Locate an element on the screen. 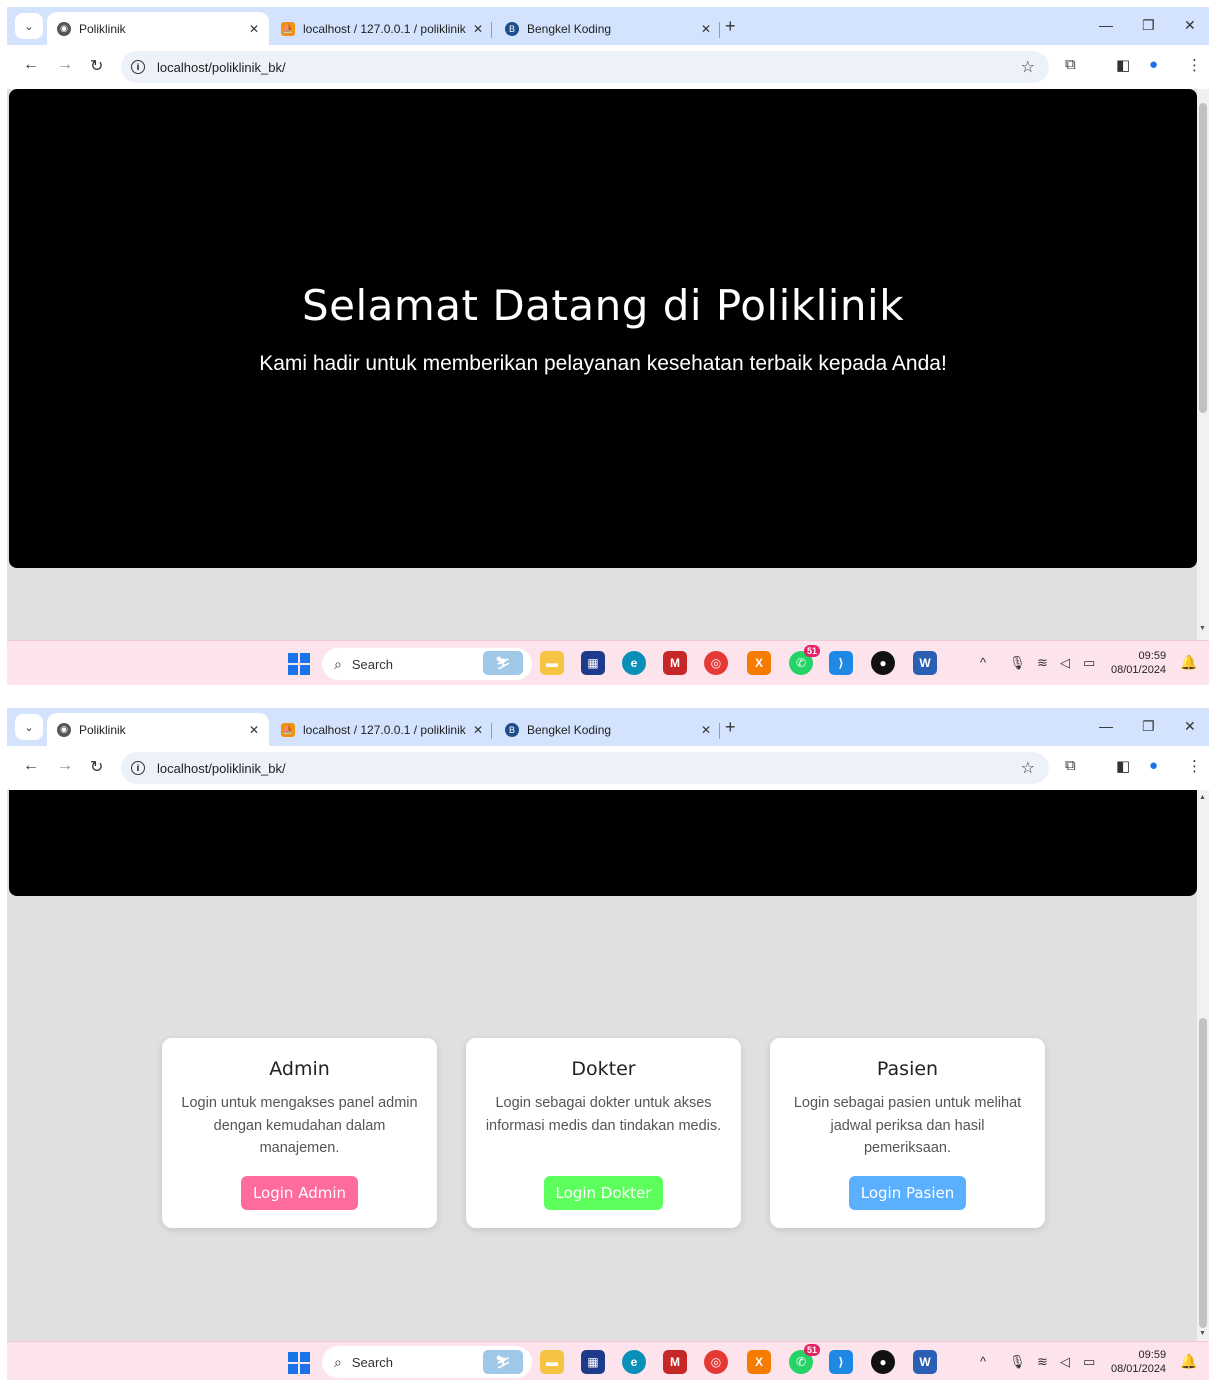 This screenshot has height=1380, width=1209. login-dokter-button: Login Dokter is located at coordinates (603, 1193).